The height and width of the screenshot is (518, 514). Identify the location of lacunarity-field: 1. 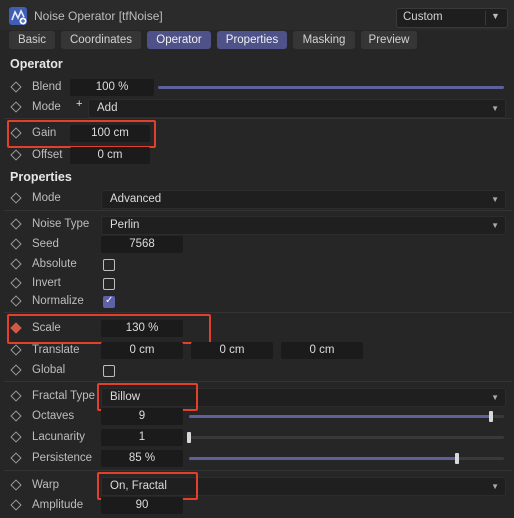
(142, 437).